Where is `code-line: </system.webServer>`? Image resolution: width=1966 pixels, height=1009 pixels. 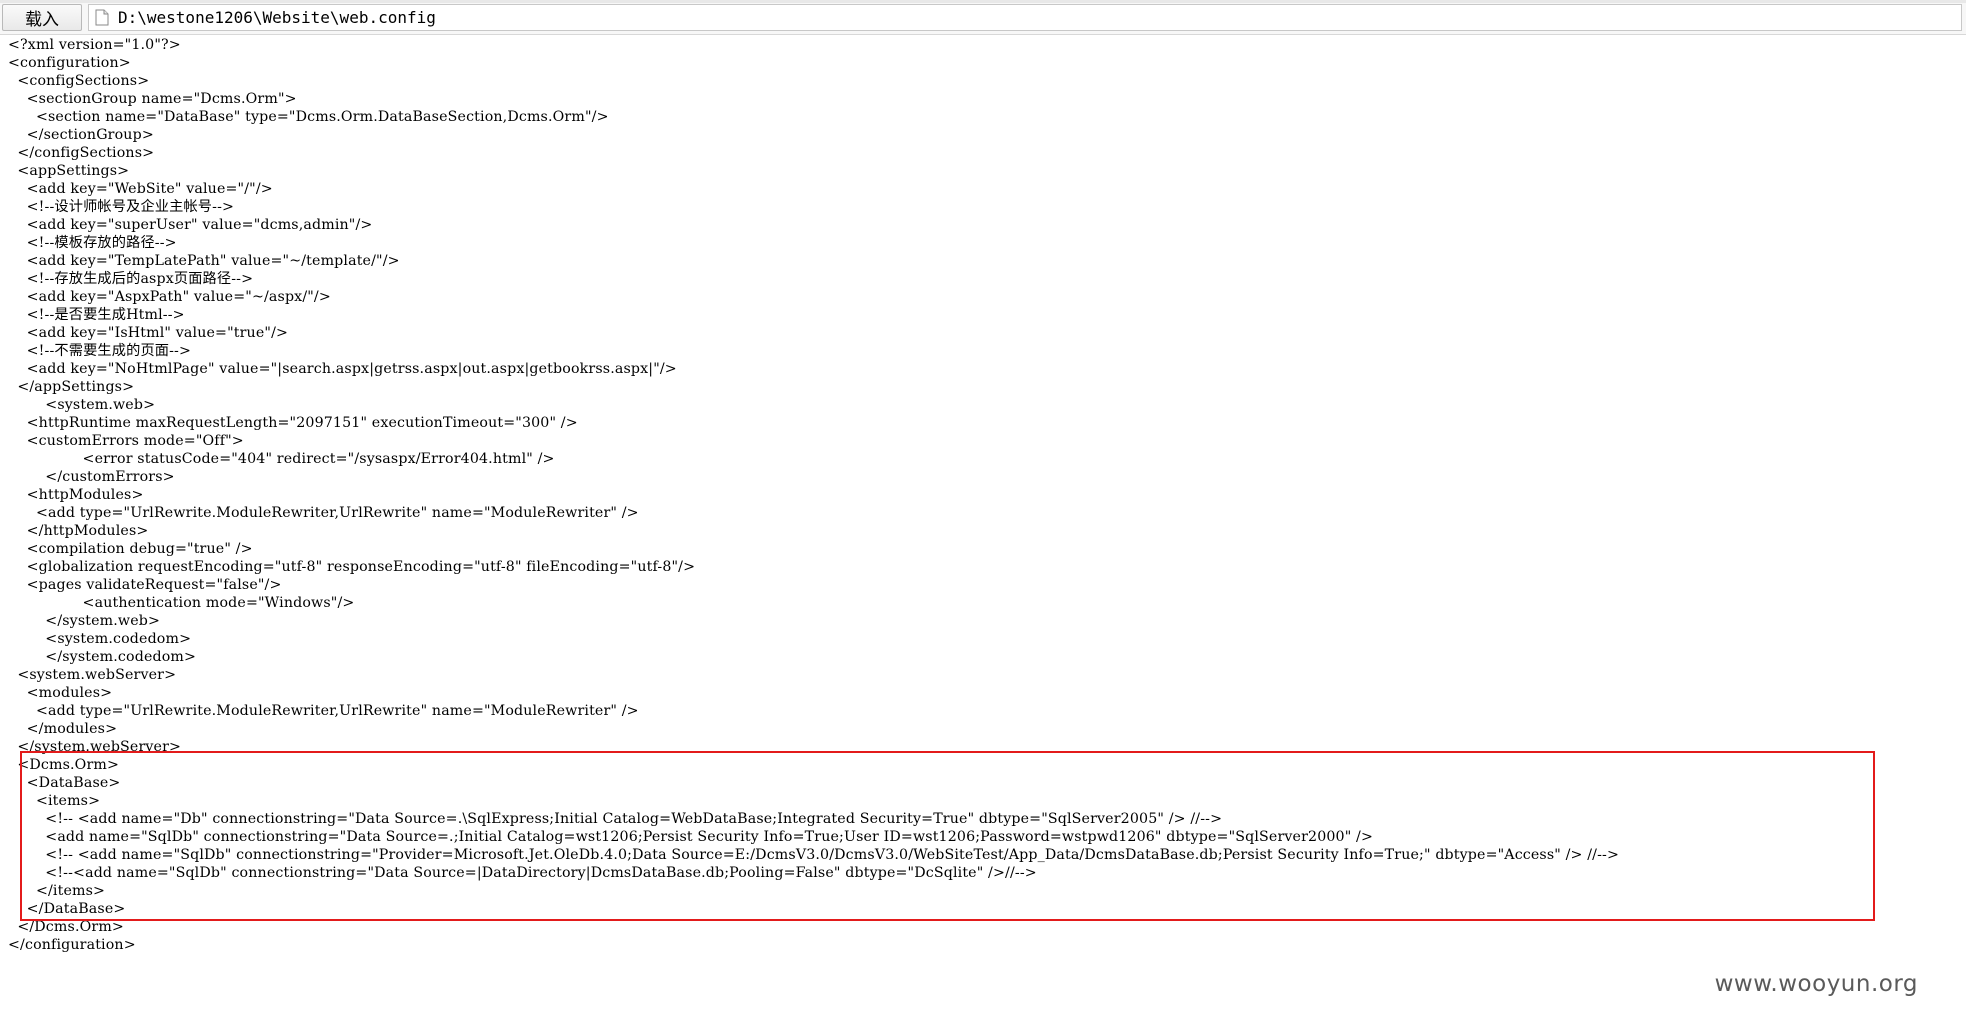
code-line: </system.webServer> is located at coordinates (95, 747).